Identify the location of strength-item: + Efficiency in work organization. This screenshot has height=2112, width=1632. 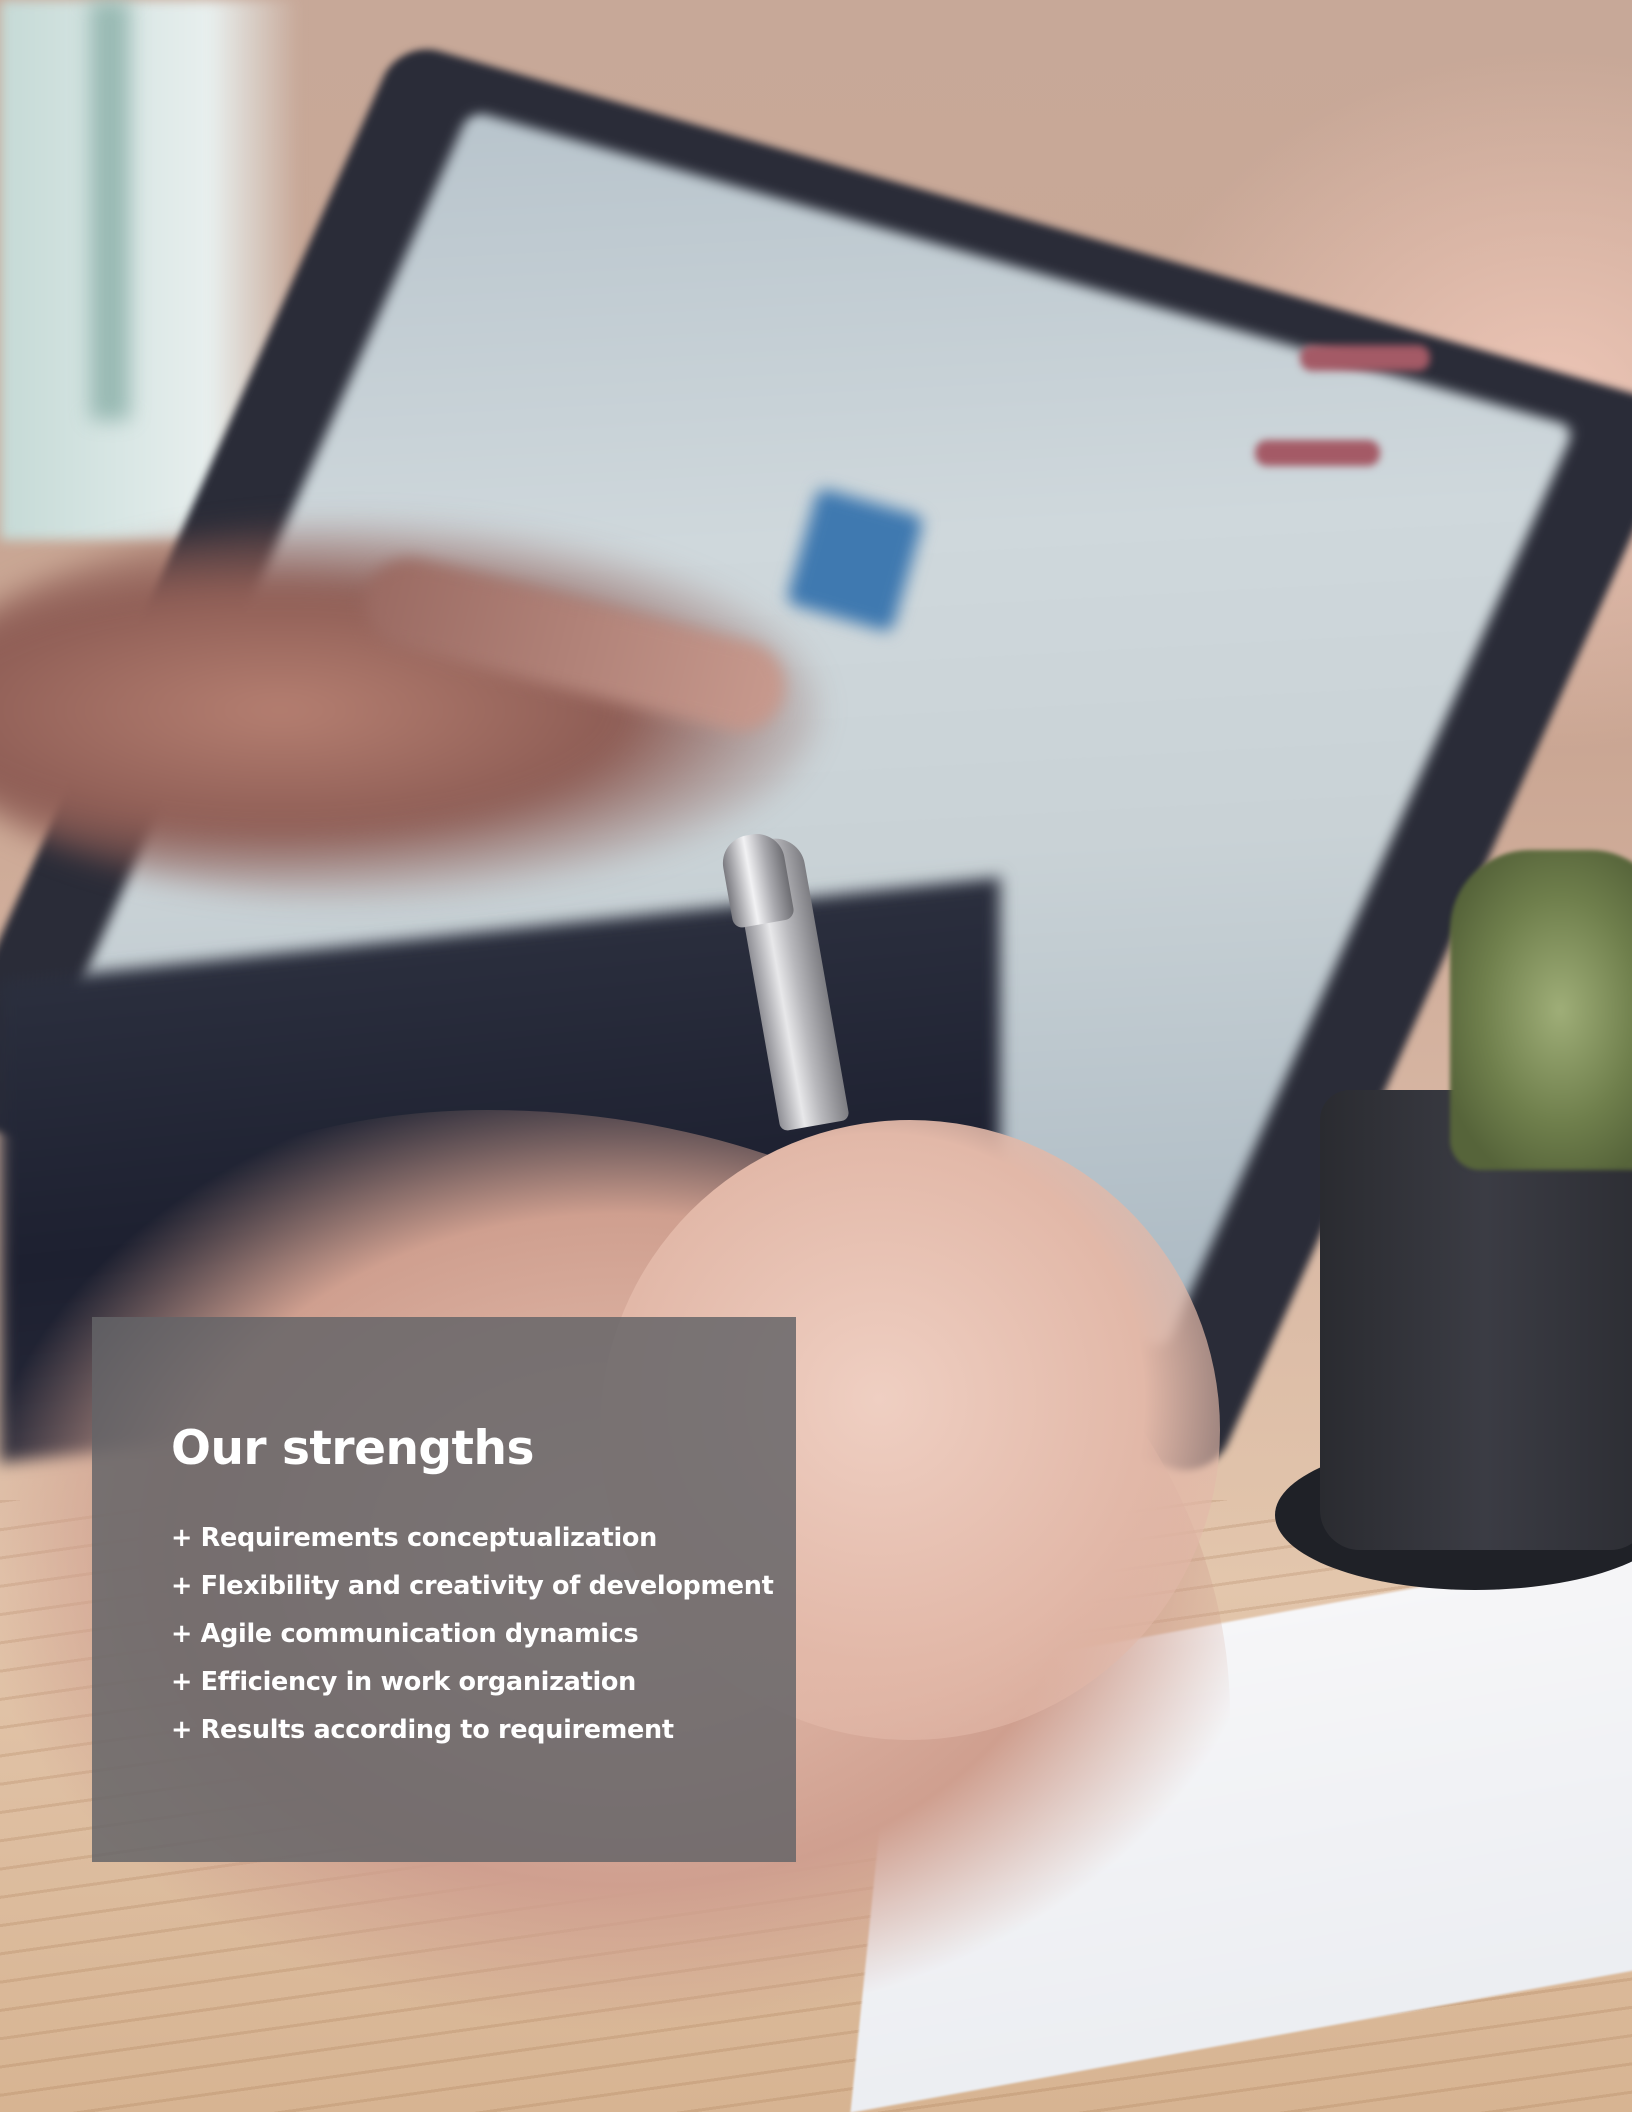
(403, 1682).